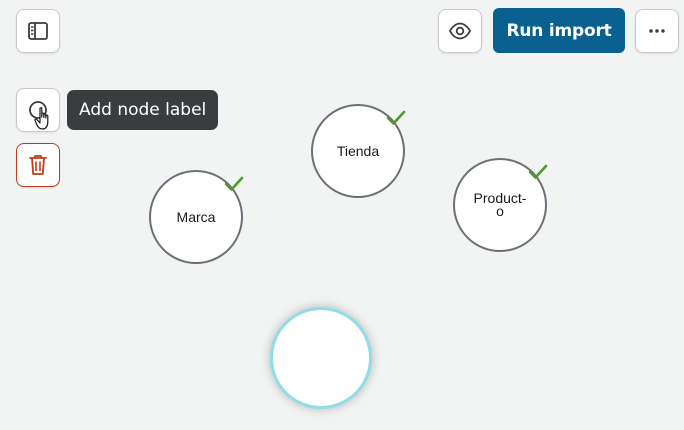 Image resolution: width=684 pixels, height=430 pixels. I want to click on more-options-button, so click(657, 31).